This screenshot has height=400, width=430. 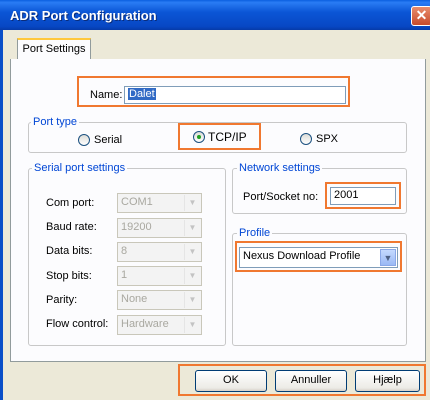 I want to click on com-port-select: COM1 ▼, so click(x=159, y=203).